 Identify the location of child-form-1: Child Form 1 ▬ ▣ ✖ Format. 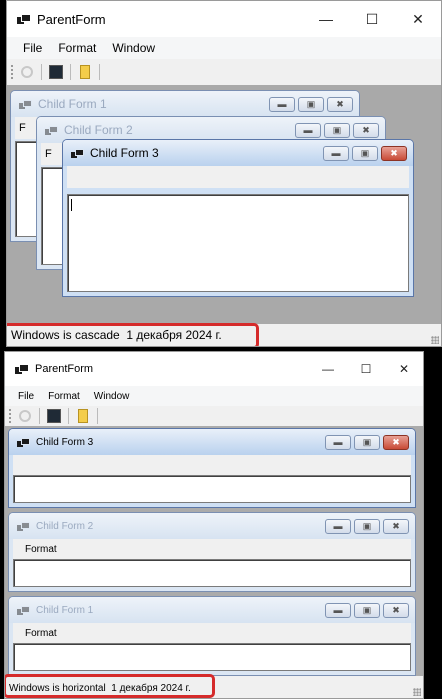
(212, 636).